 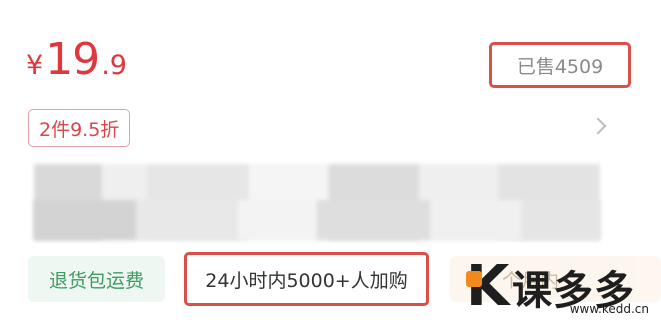 What do you see at coordinates (609, 309) in the screenshot?
I see `watermark-url: www.kedd.cn` at bounding box center [609, 309].